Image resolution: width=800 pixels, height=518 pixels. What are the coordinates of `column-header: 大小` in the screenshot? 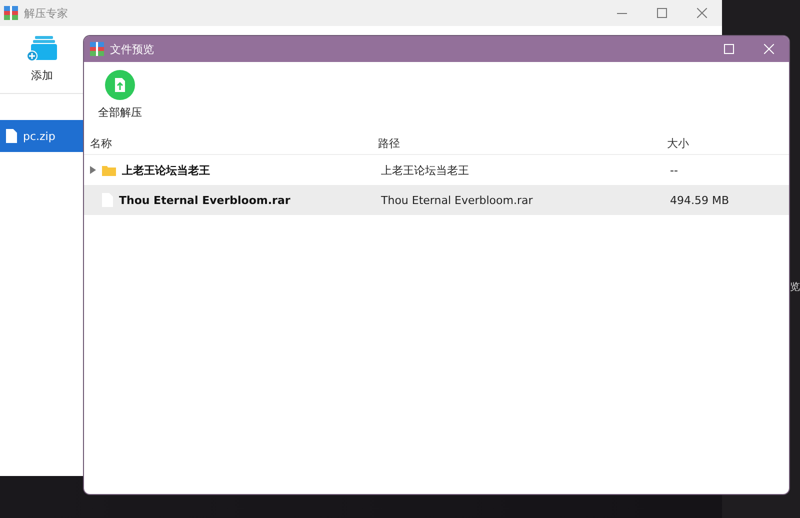 It's located at (725, 143).